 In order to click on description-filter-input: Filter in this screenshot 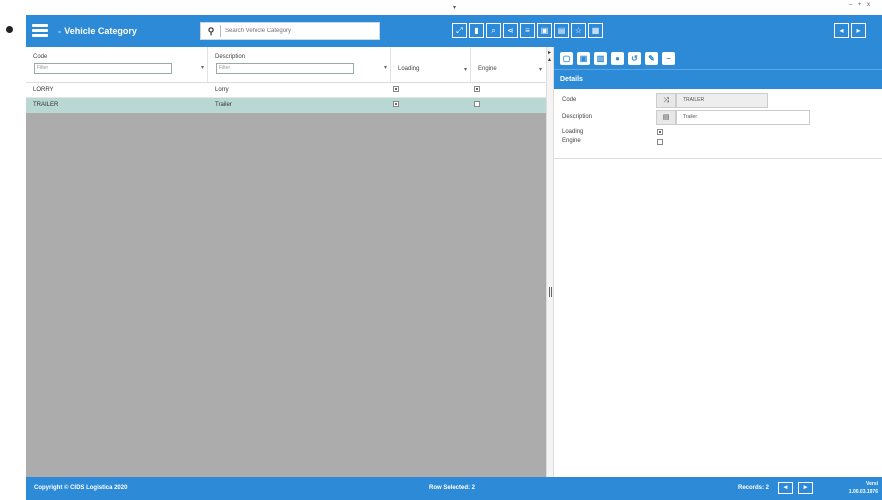, I will do `click(285, 68)`.